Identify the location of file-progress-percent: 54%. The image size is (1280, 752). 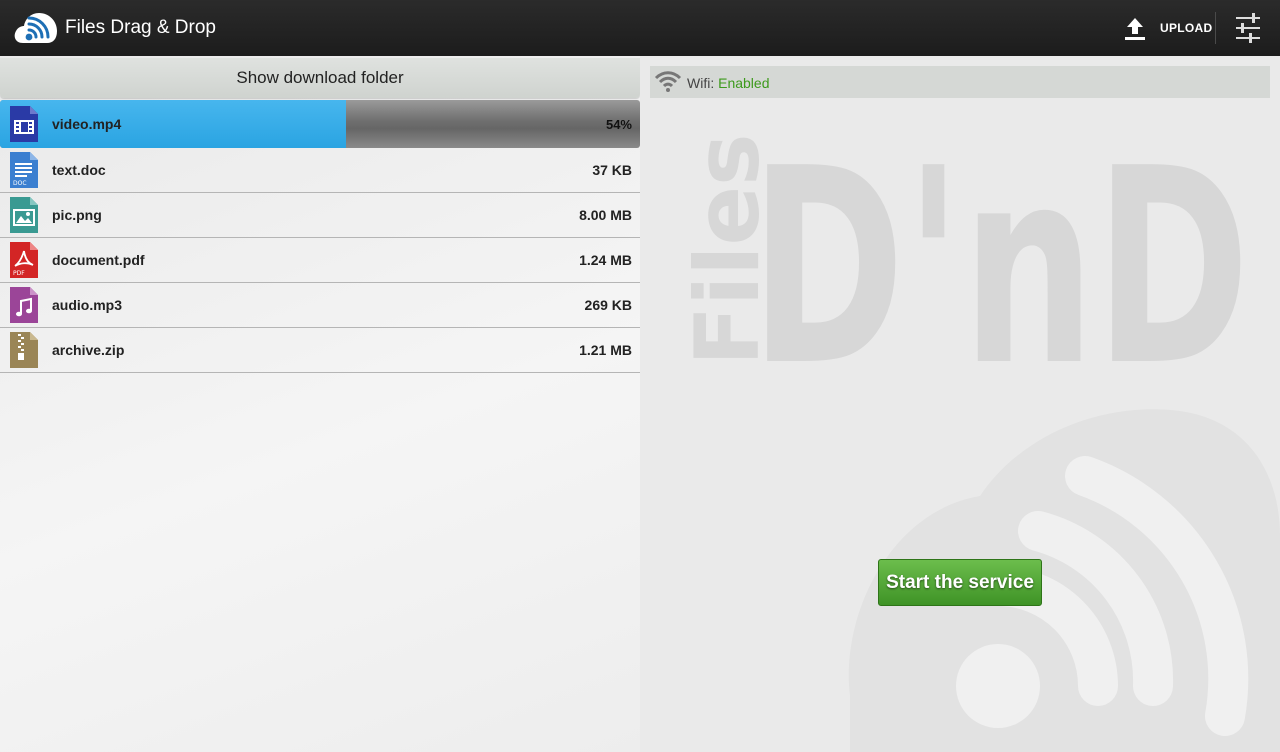
(618, 124).